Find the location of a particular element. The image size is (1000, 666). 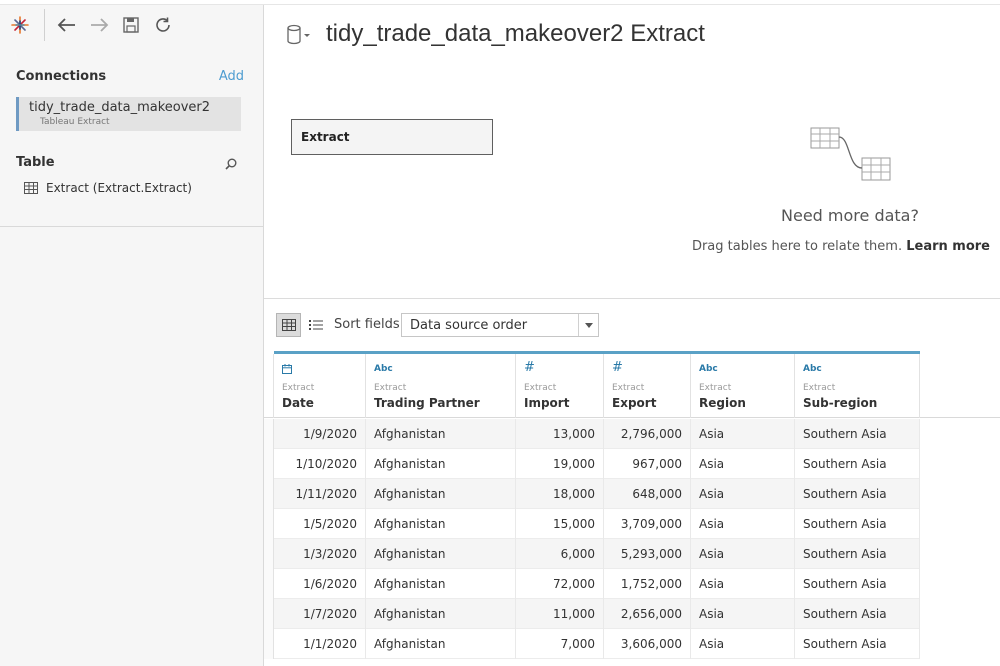

cell-date: 1/10/2020 is located at coordinates (320, 464).